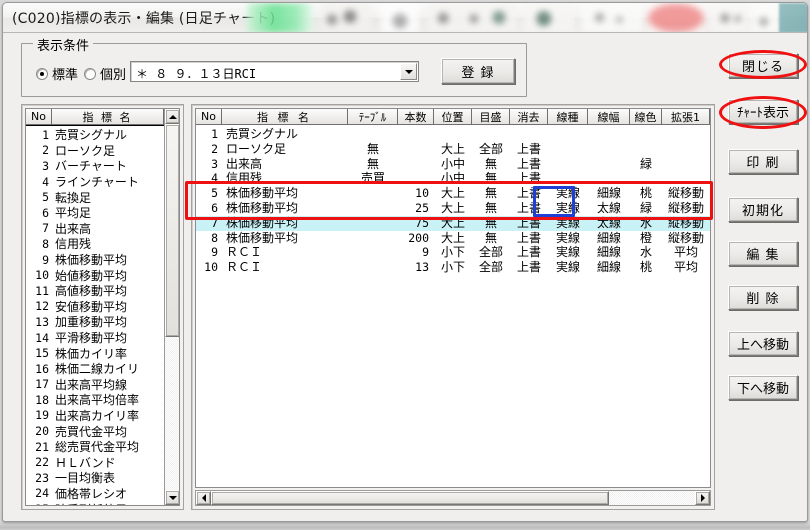 Image resolution: width=810 pixels, height=530 pixels. I want to click on indicator-list-item: 20 売買代金平均, so click(95, 431).